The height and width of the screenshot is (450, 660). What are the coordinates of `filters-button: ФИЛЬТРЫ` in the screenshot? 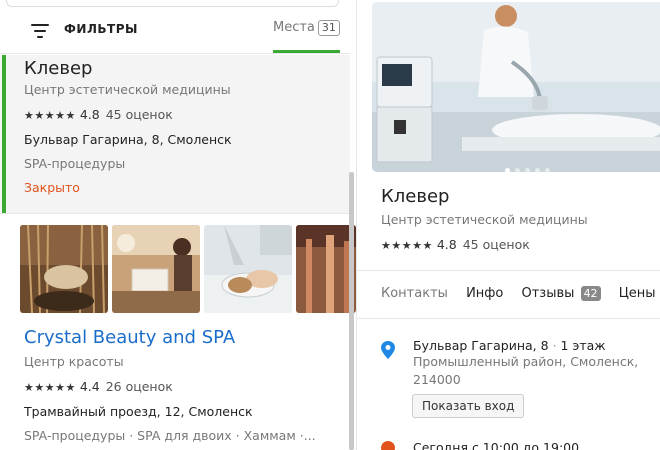 It's located at (101, 29).